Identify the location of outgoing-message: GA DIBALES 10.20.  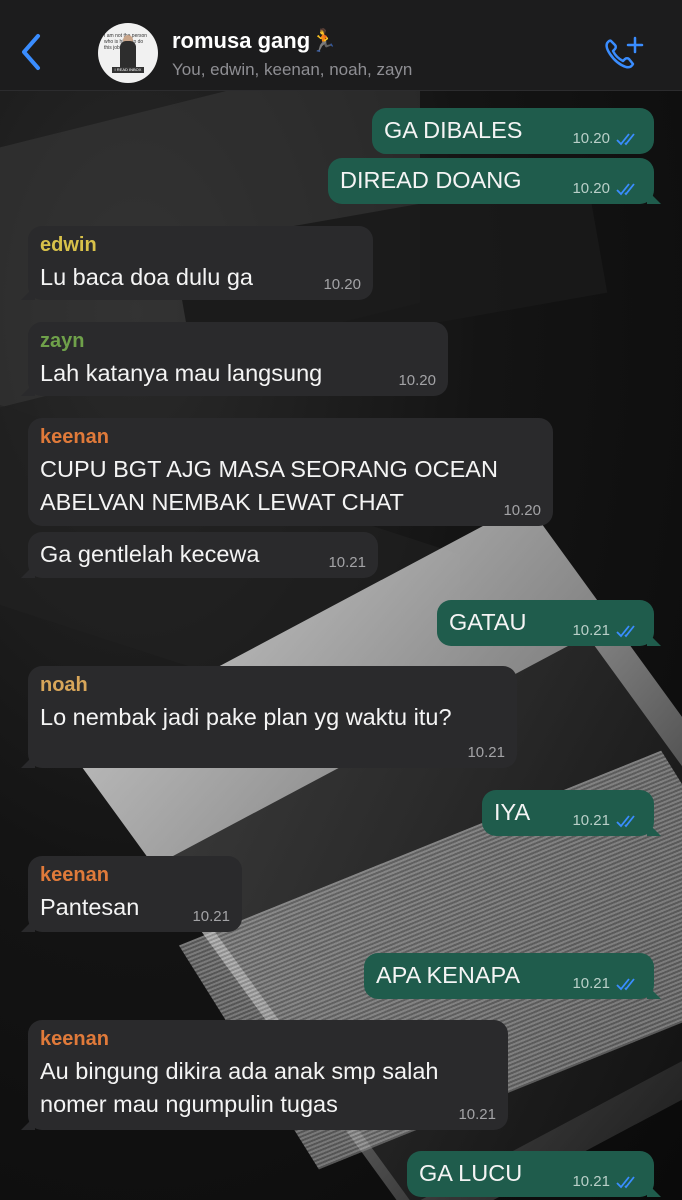
(513, 131).